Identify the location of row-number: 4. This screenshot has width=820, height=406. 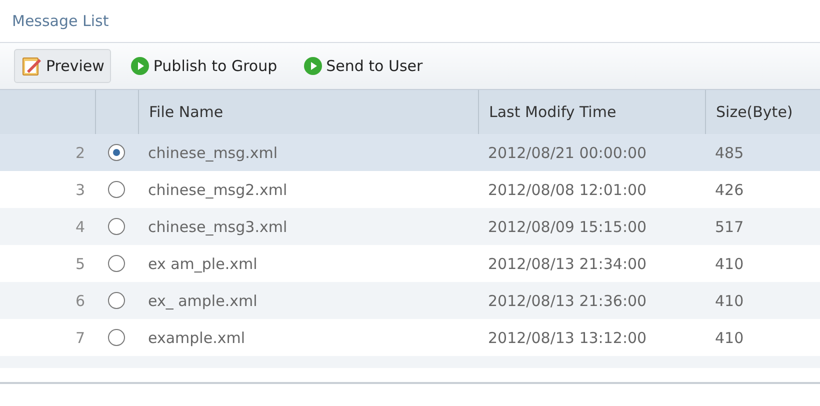
(80, 227).